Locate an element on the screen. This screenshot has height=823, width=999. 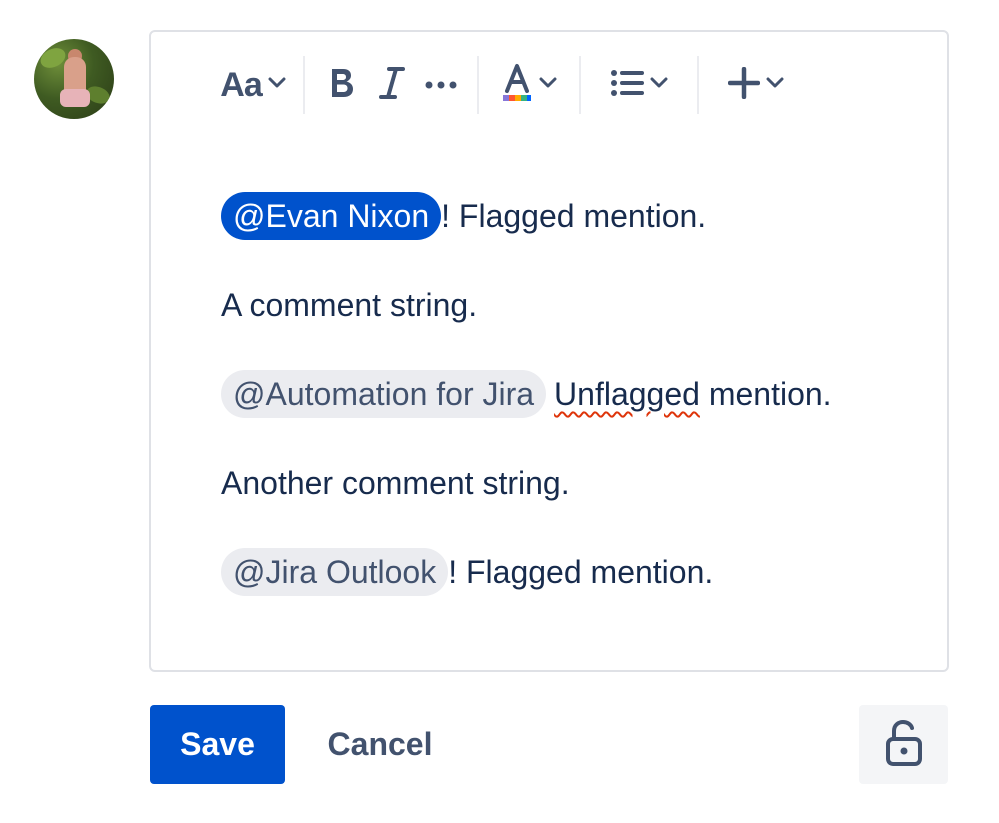
paragraph: Another comment string. is located at coordinates (526, 483).